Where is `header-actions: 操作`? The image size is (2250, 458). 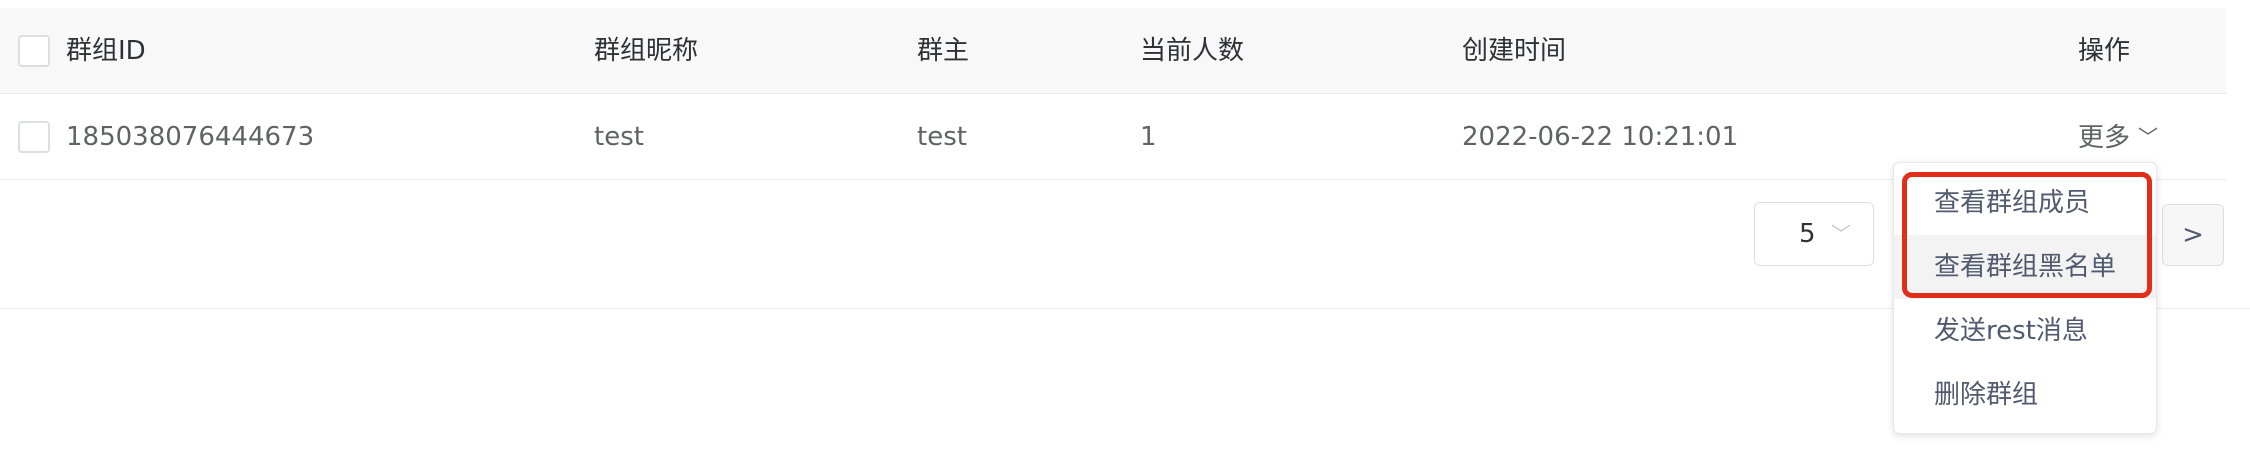 header-actions: 操作 is located at coordinates (2104, 51).